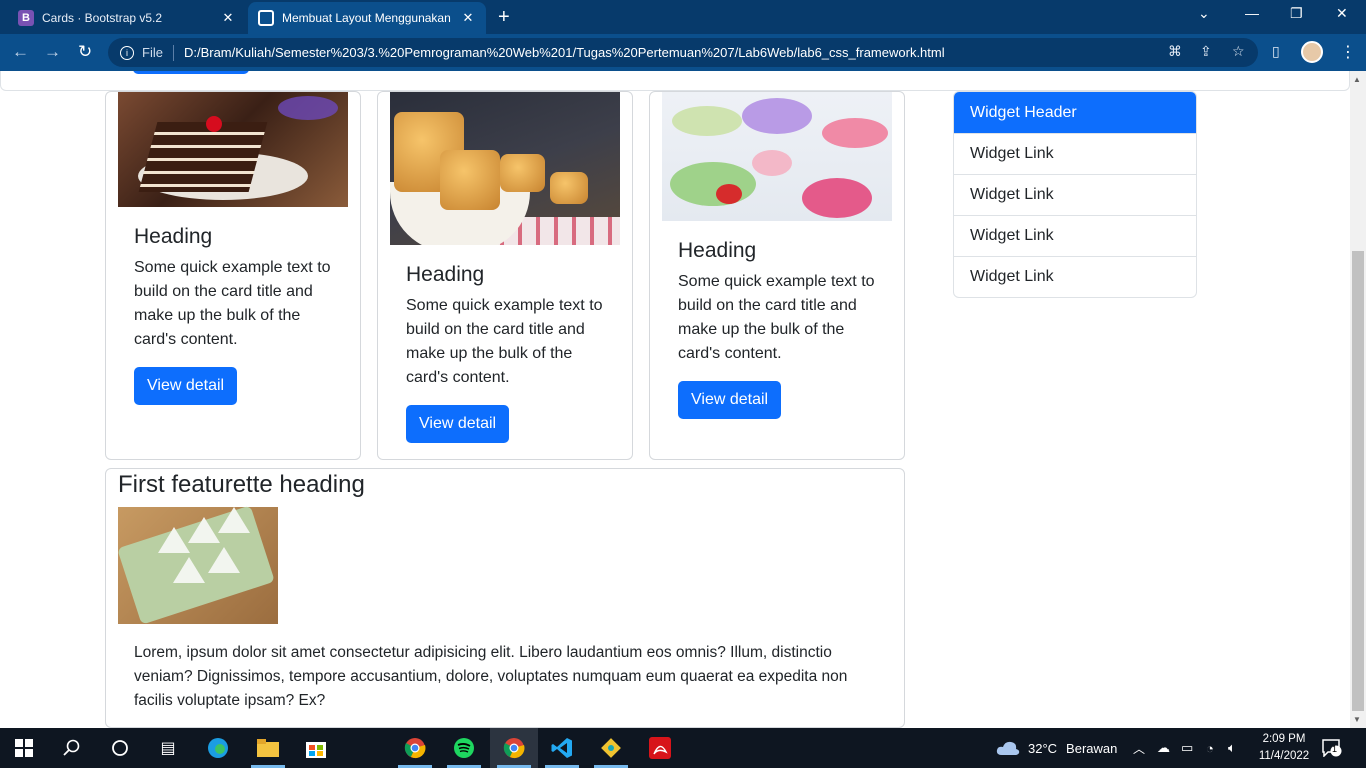 The height and width of the screenshot is (768, 1366). I want to click on spotify-icon, so click(464, 748).